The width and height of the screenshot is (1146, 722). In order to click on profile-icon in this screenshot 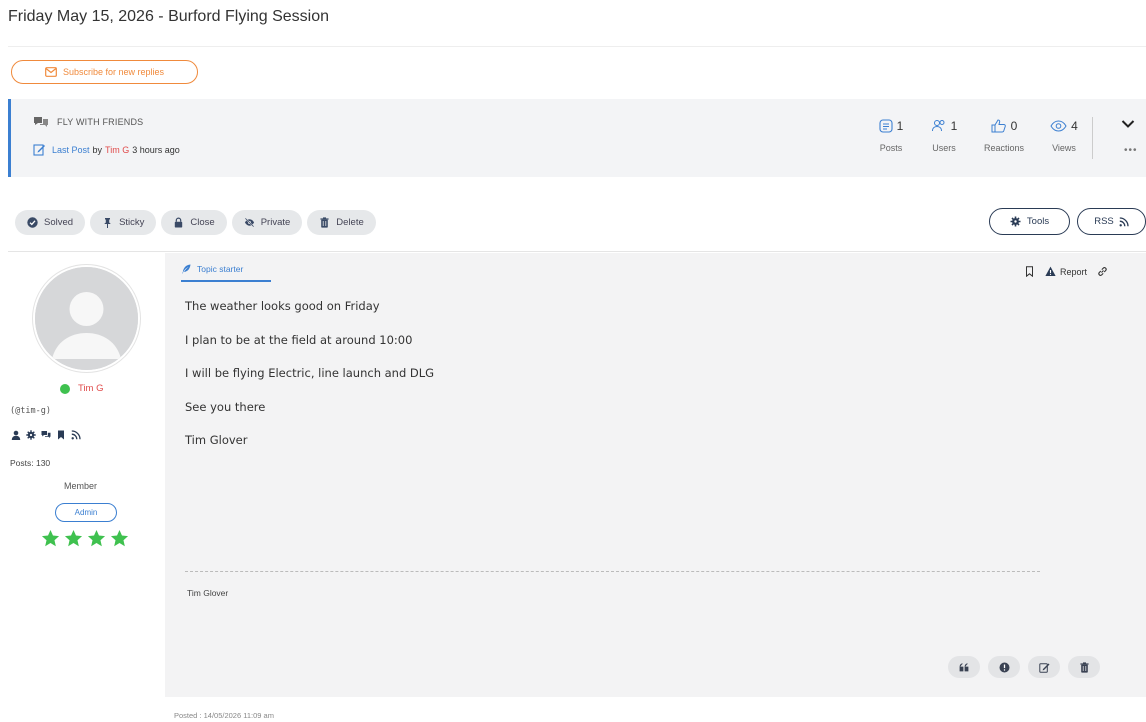, I will do `click(16, 435)`.